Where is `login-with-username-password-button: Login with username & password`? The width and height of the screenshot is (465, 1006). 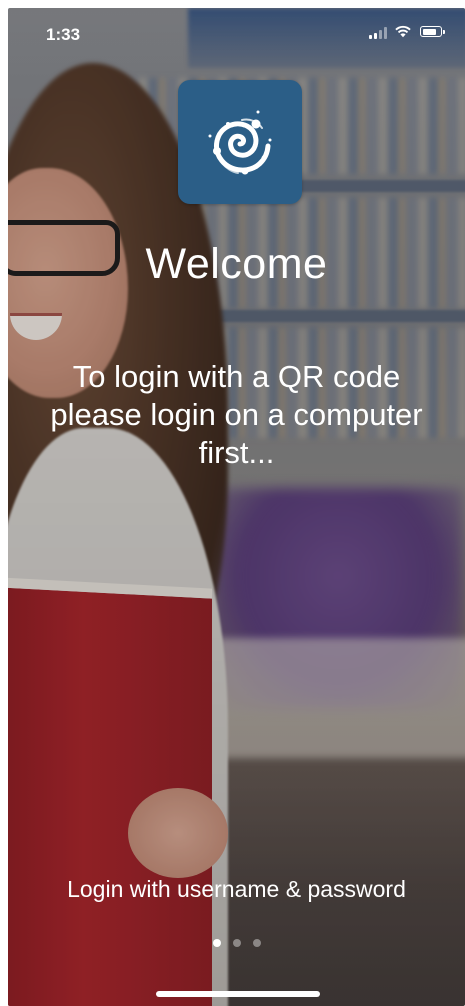 login-with-username-password-button: Login with username & password is located at coordinates (236, 889).